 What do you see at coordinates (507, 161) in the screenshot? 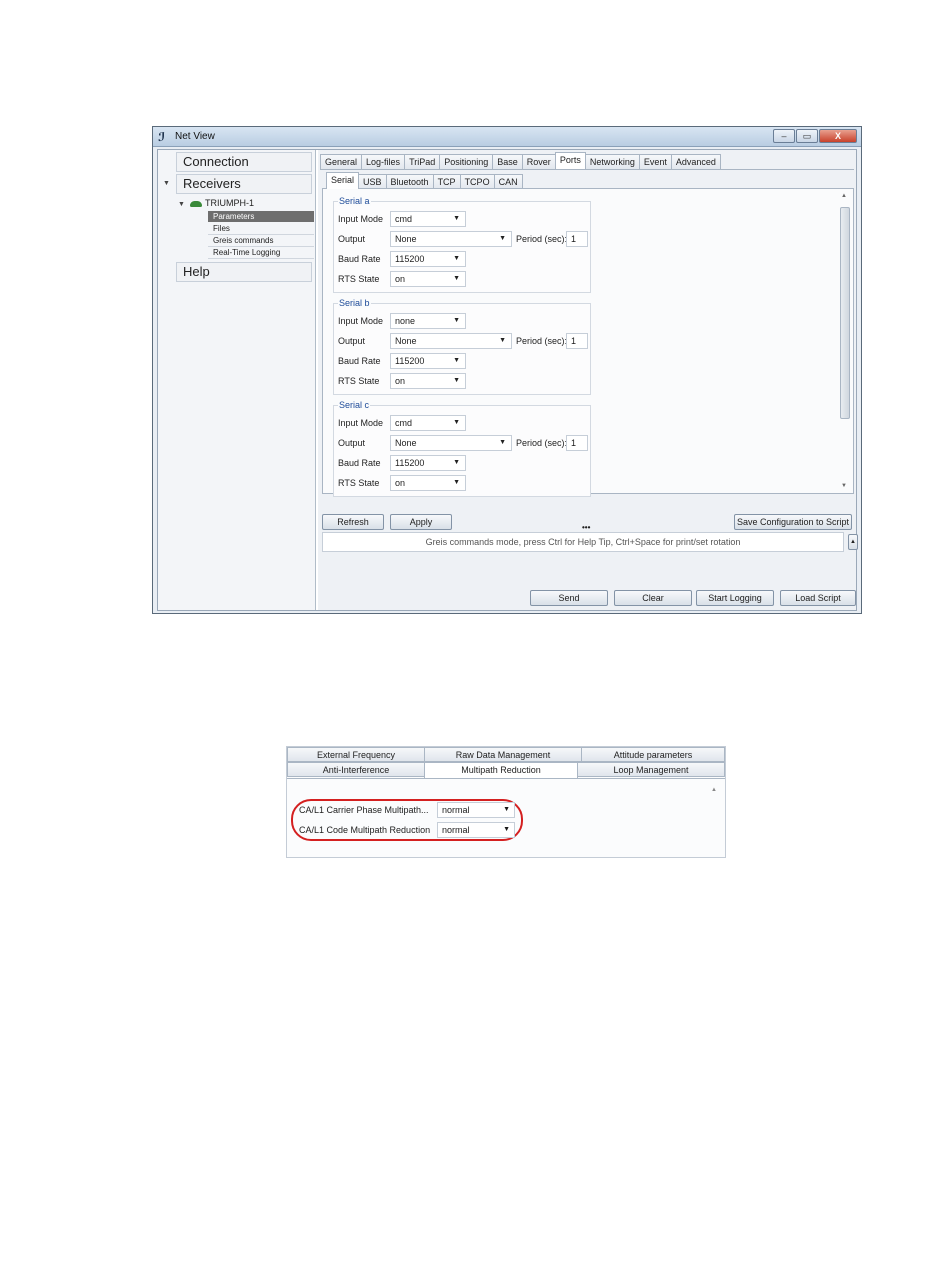
I see `tab-base: Base` at bounding box center [507, 161].